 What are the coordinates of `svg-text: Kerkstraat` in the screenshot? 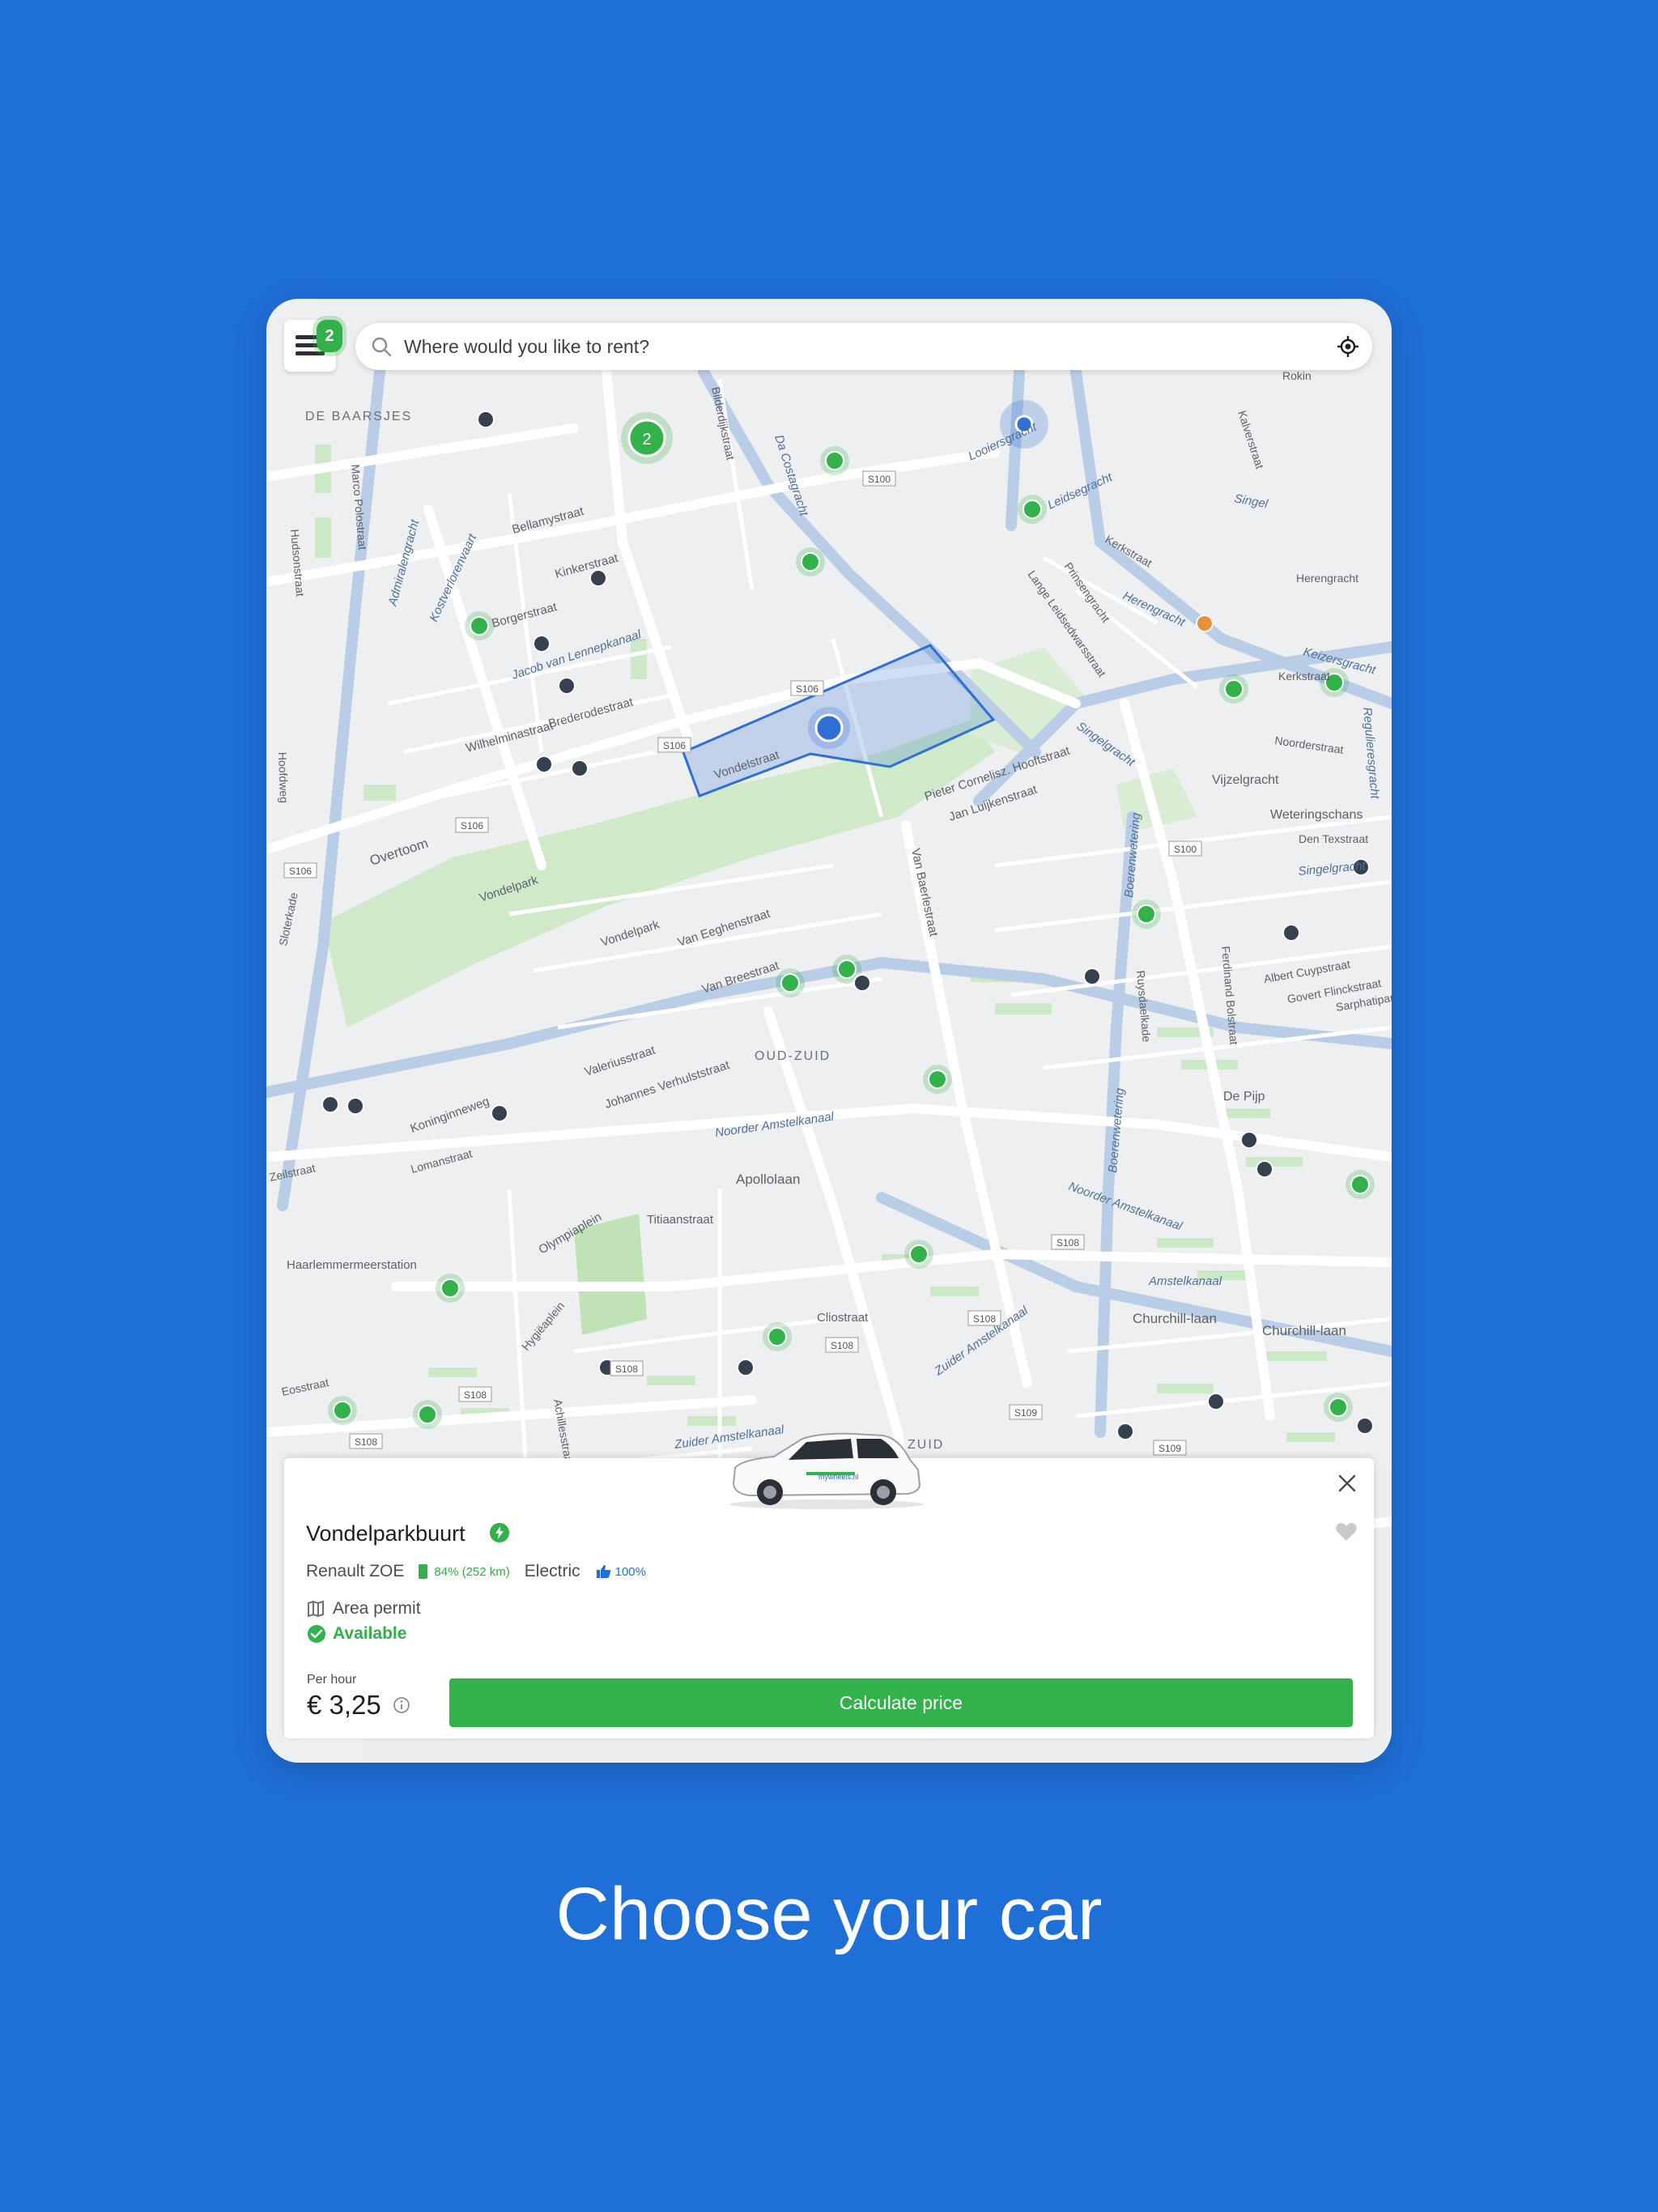 It's located at (1304, 677).